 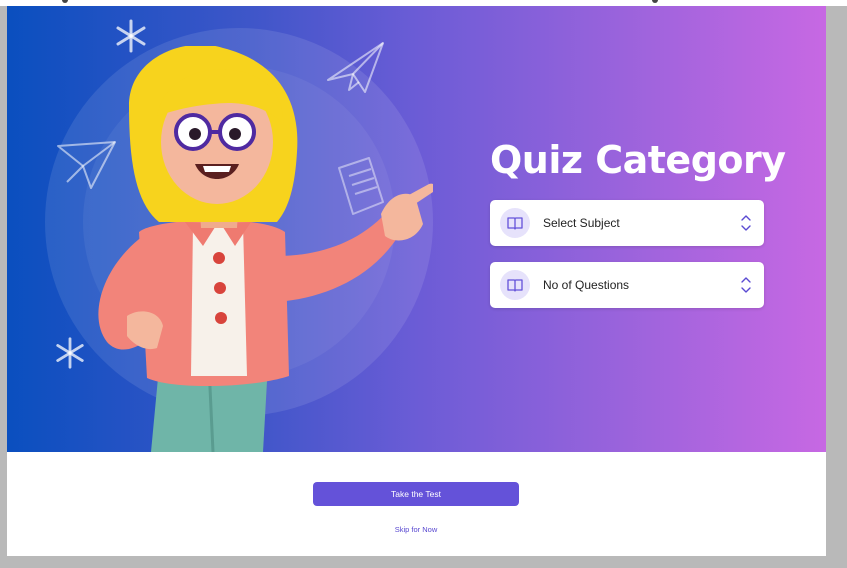 I want to click on take-test-button: Take the Test, so click(x=416, y=494).